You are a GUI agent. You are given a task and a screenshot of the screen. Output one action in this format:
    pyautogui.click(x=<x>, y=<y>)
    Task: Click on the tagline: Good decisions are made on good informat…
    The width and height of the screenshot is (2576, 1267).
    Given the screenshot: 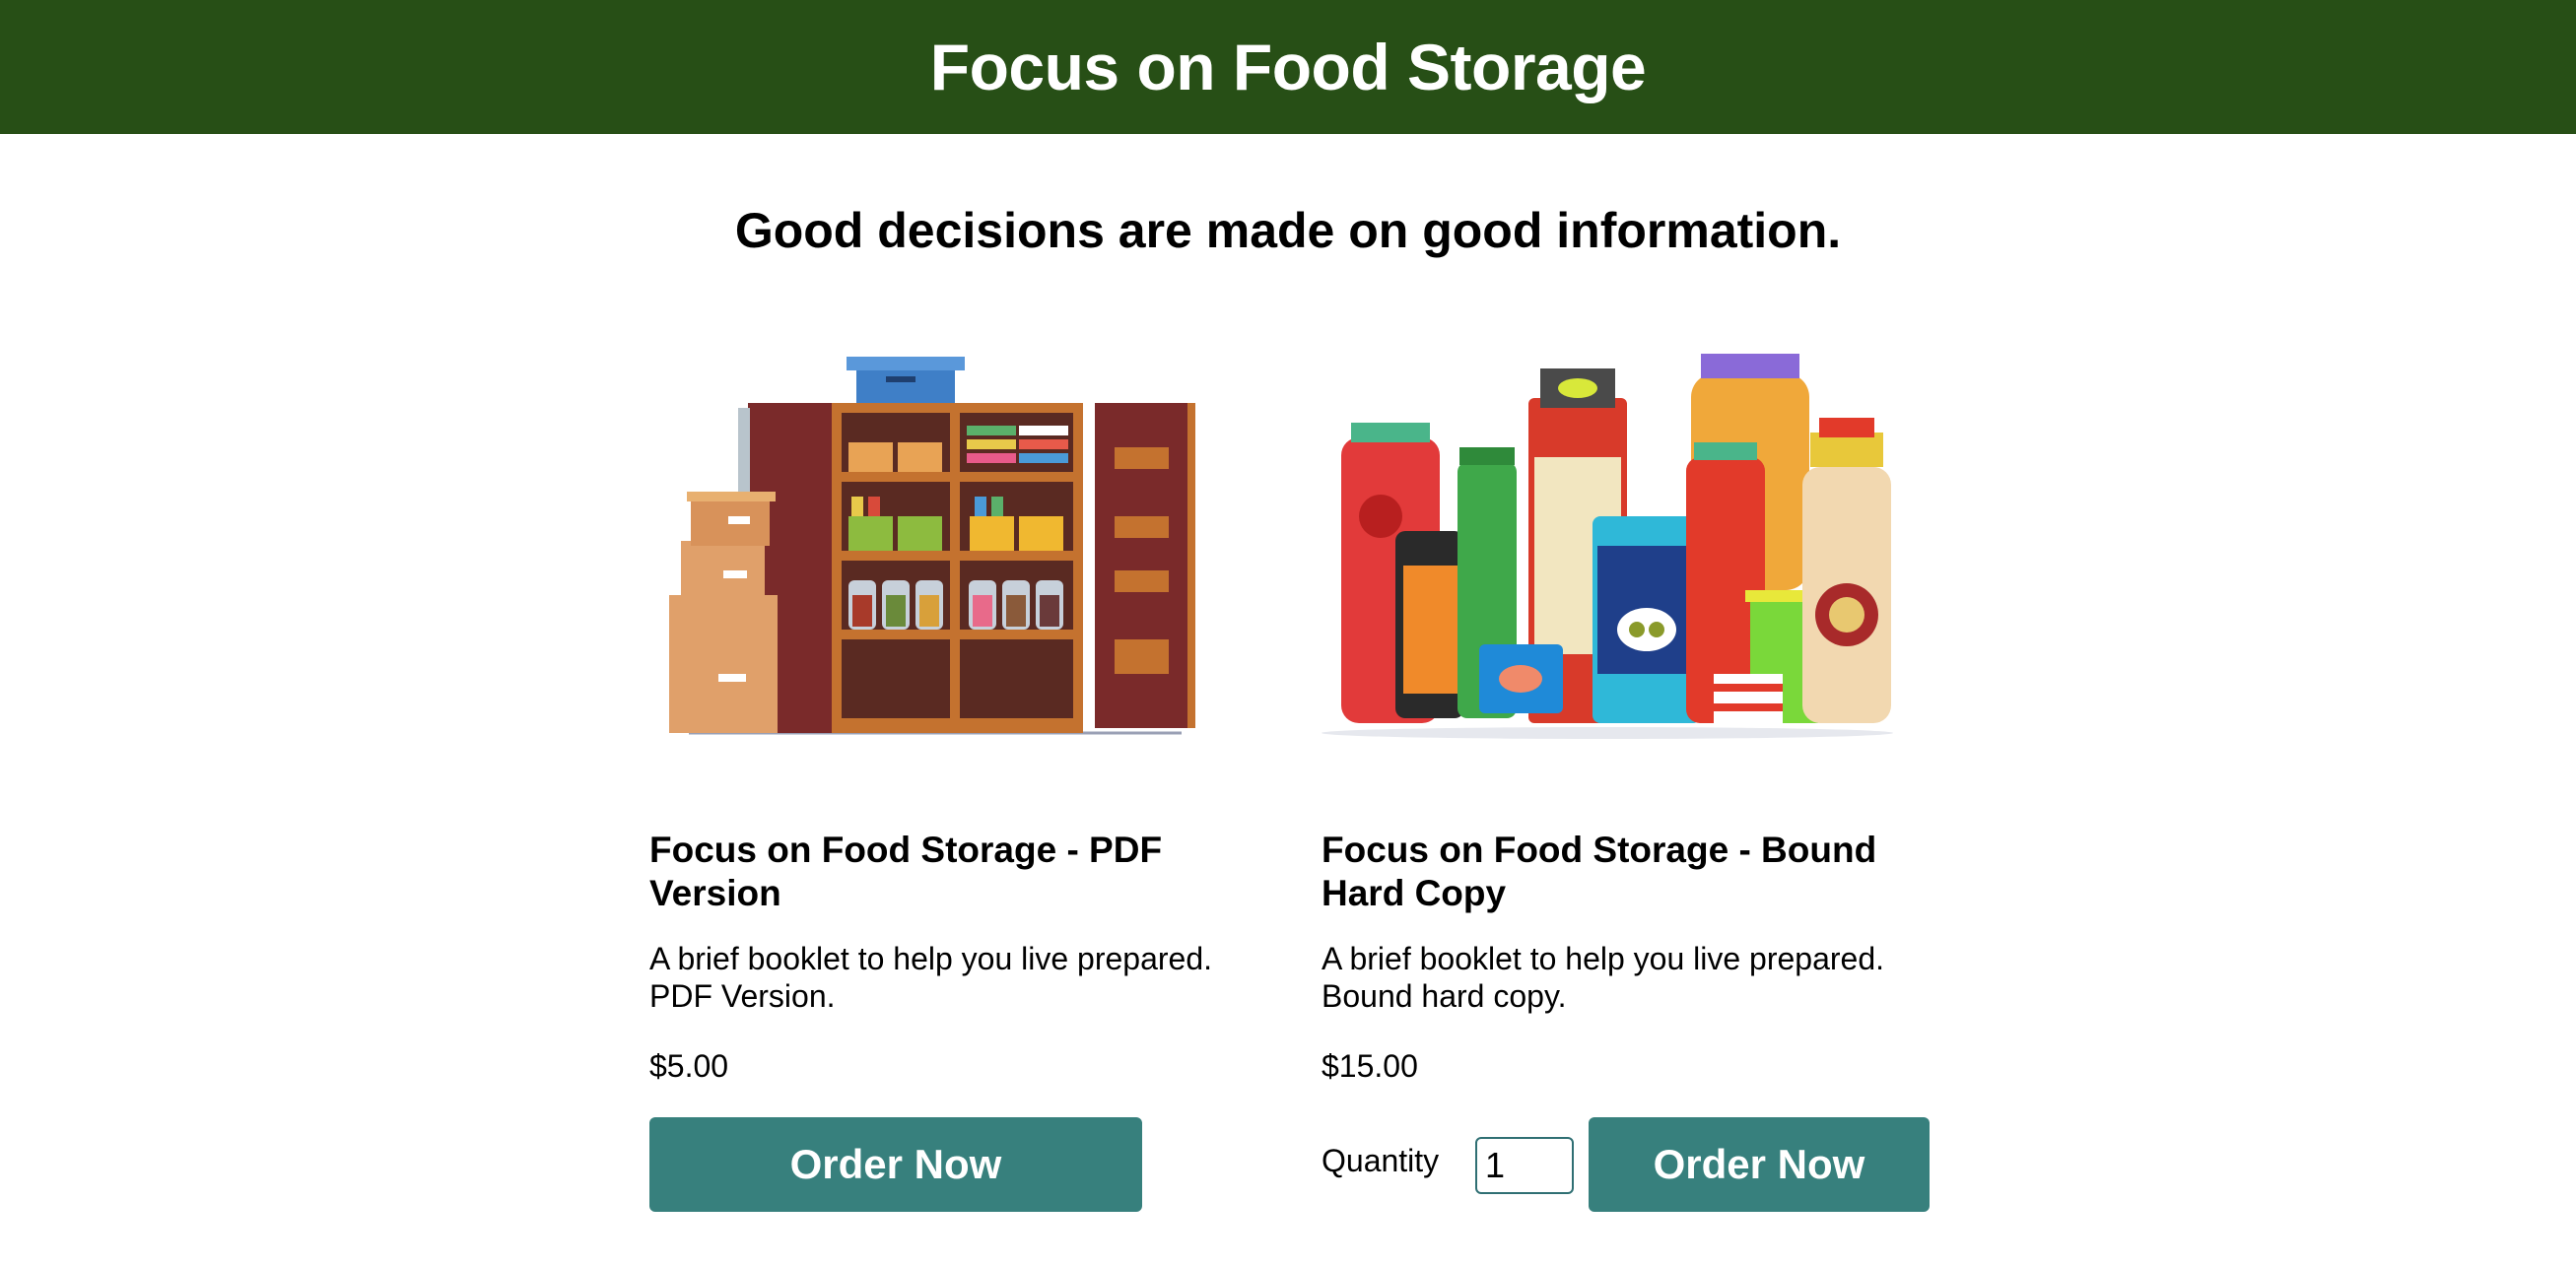 What is the action you would take?
    pyautogui.click(x=1288, y=230)
    